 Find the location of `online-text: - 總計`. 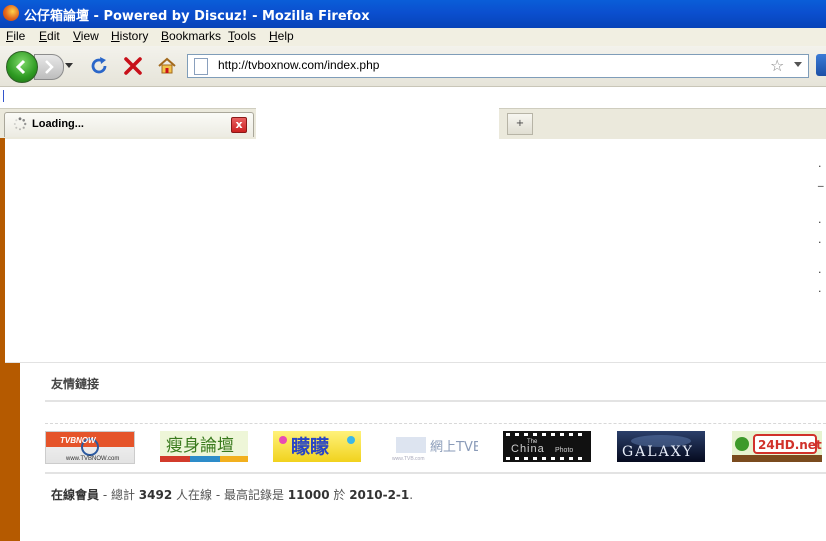

online-text: - 總計 is located at coordinates (119, 495).